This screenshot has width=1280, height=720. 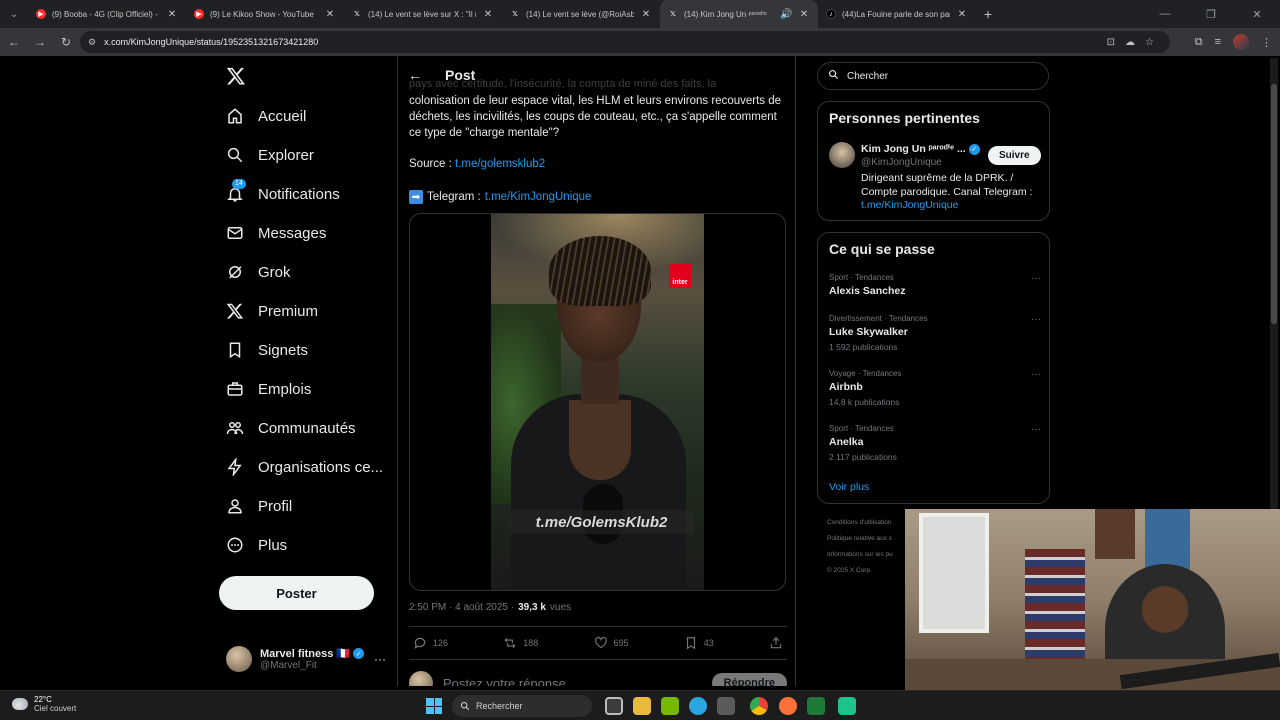 What do you see at coordinates (1149, 42) in the screenshot?
I see `star-icon: ☆` at bounding box center [1149, 42].